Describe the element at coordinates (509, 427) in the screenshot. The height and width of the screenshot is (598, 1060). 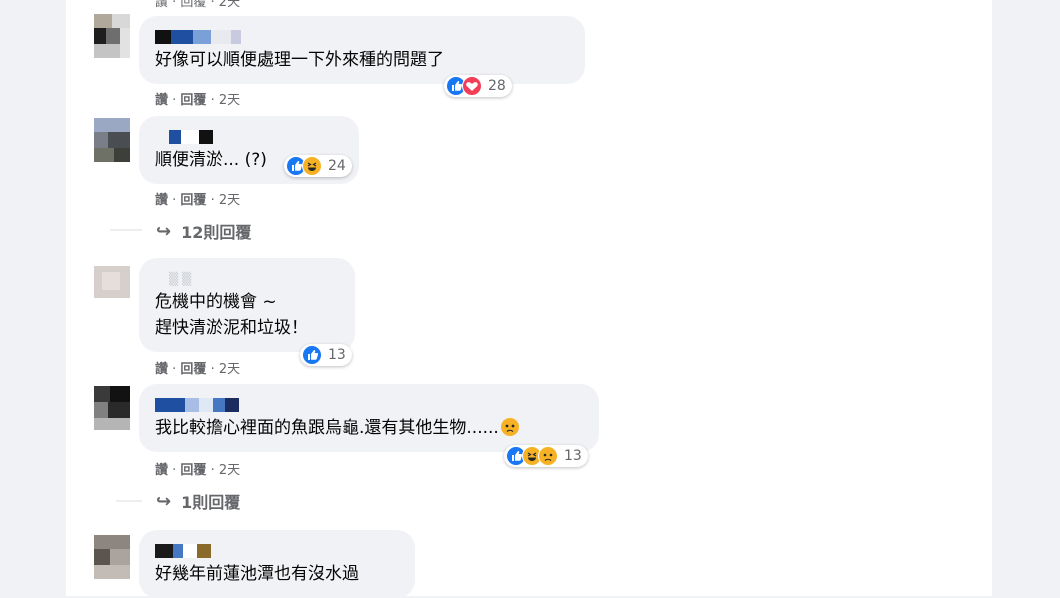
I see `sad-face-icon` at that location.